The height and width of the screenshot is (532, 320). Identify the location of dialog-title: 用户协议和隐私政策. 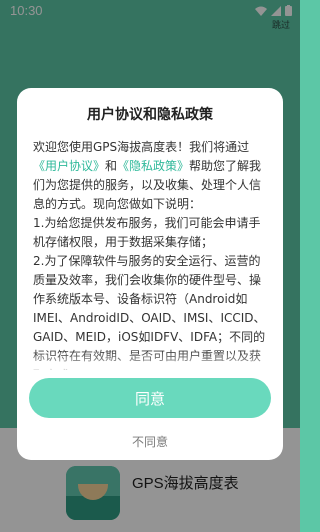
(150, 115).